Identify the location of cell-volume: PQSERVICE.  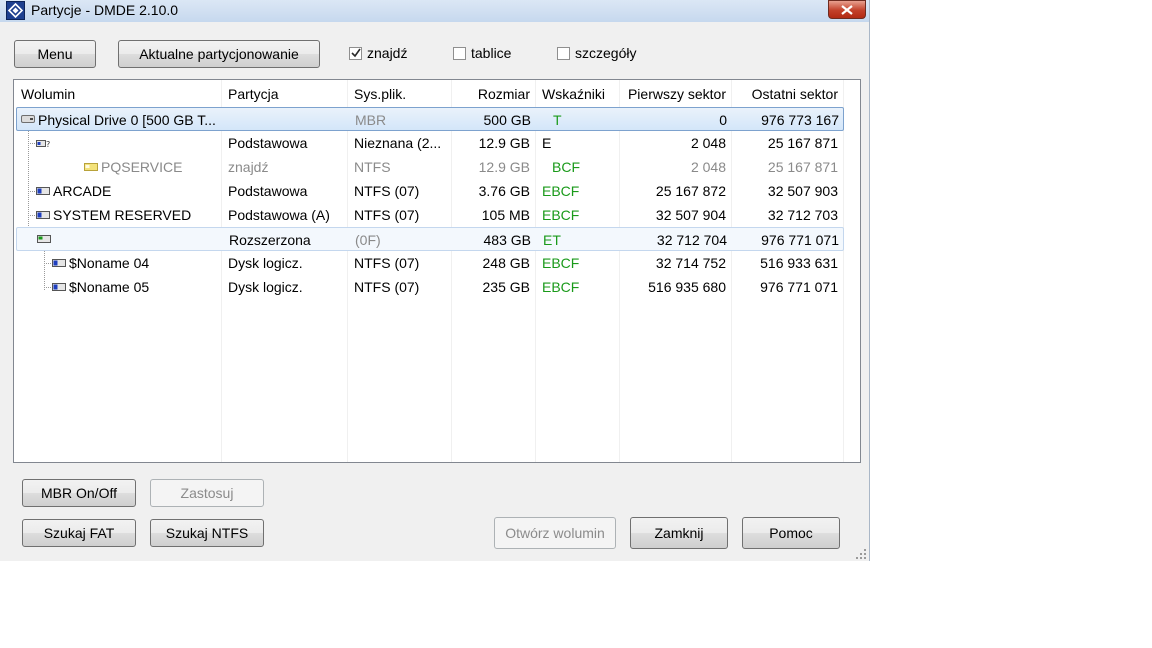
(142, 167).